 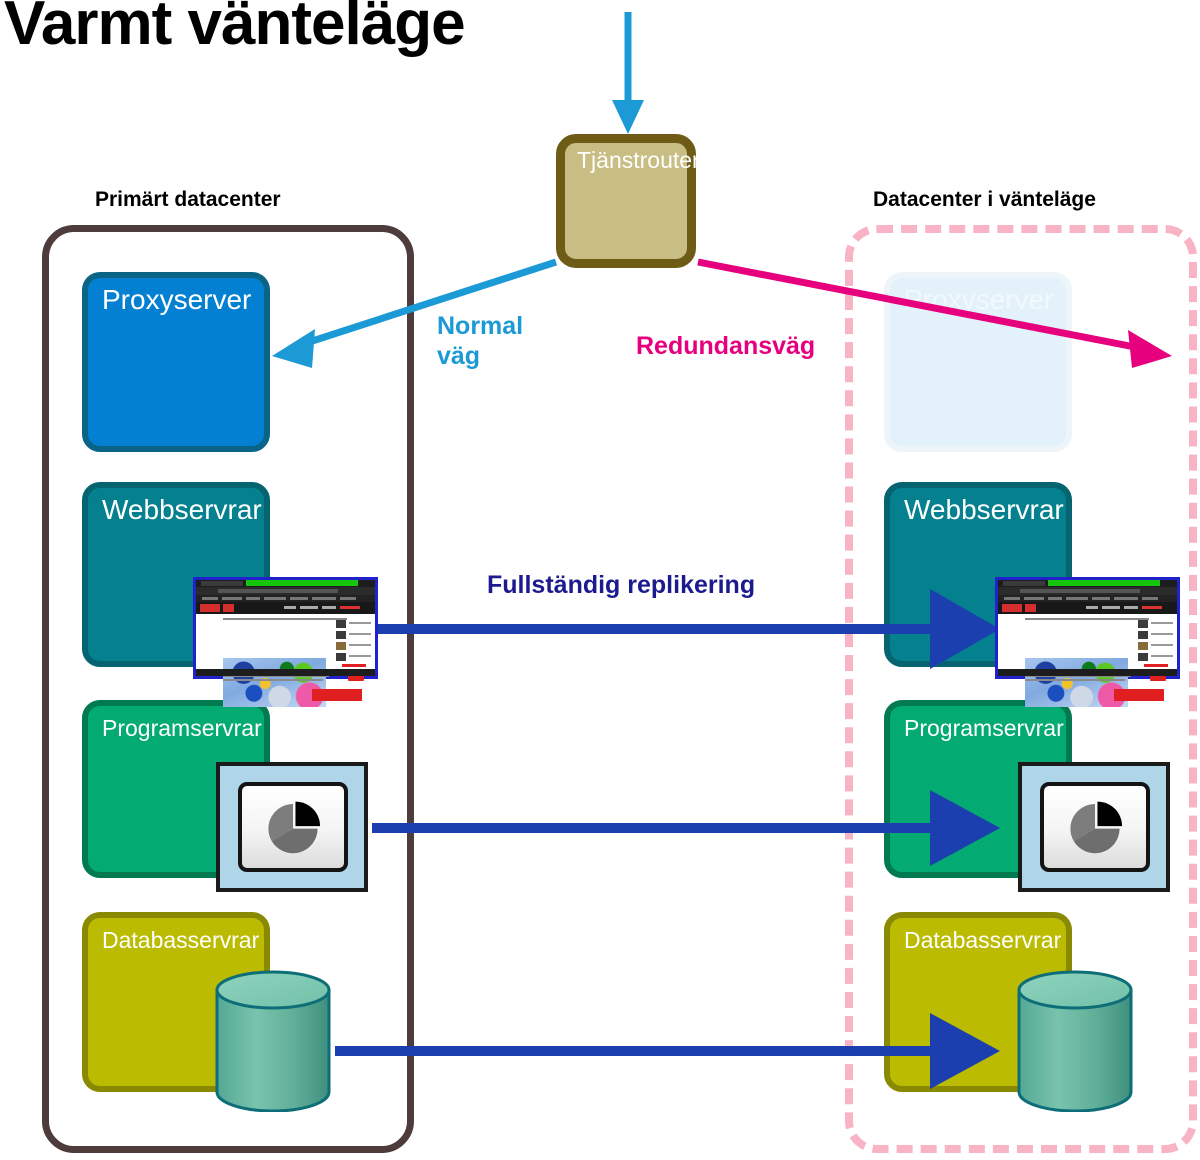 What do you see at coordinates (686, 629) in the screenshot?
I see `replication-arrow-web` at bounding box center [686, 629].